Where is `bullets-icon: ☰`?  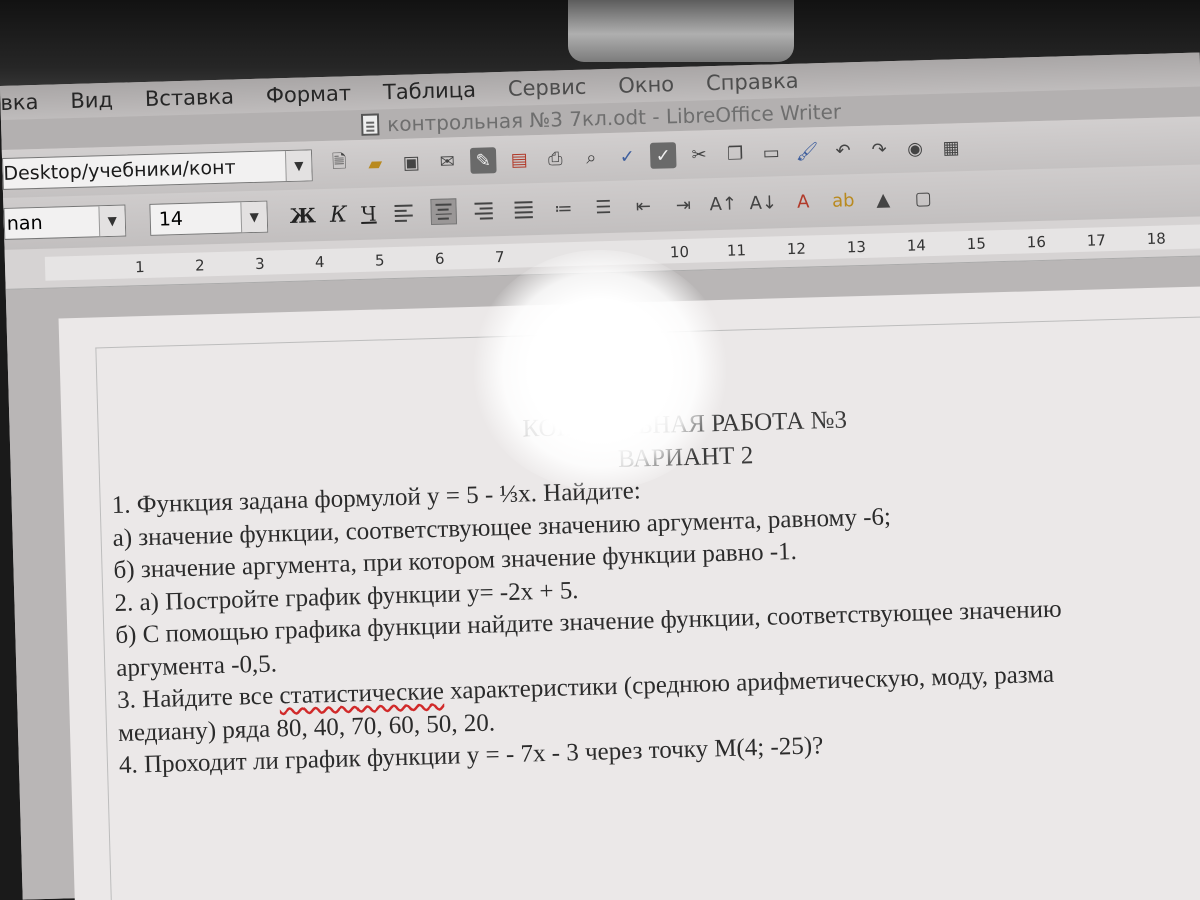
bullets-icon: ☰ is located at coordinates (603, 207).